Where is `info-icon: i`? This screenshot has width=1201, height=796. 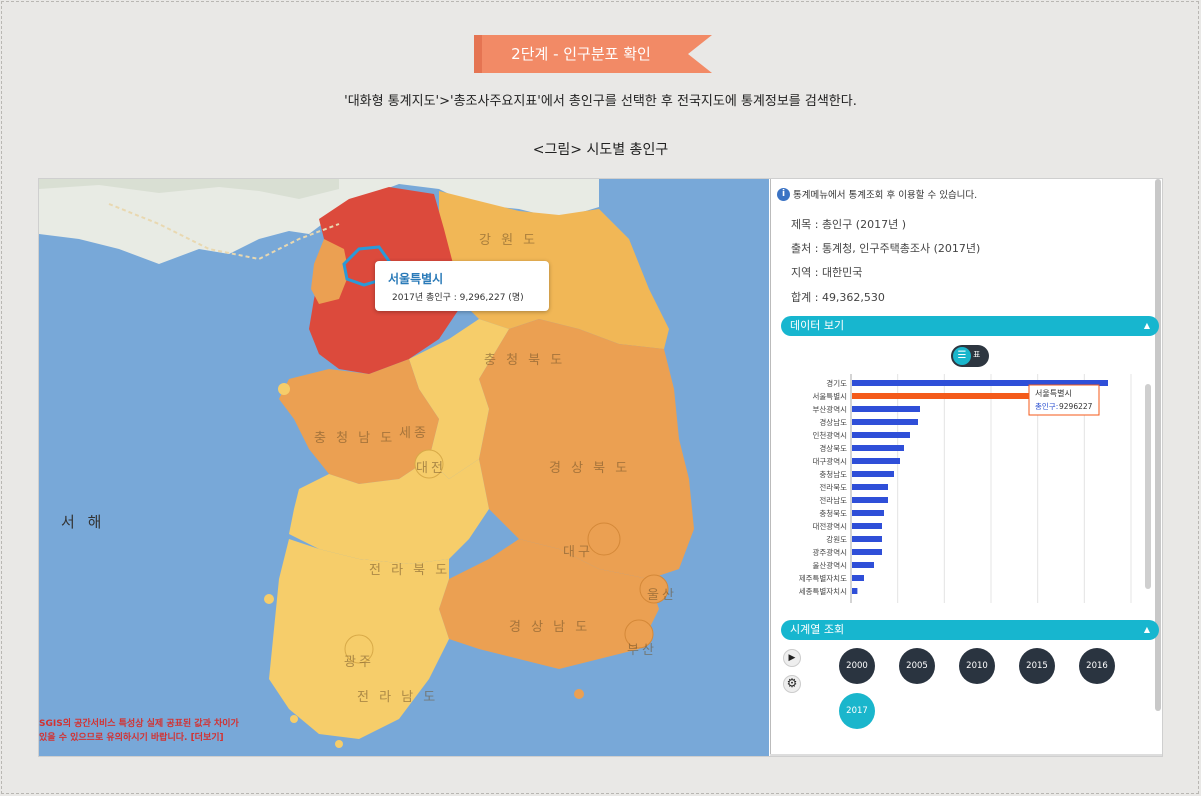
info-icon: i is located at coordinates (783, 194).